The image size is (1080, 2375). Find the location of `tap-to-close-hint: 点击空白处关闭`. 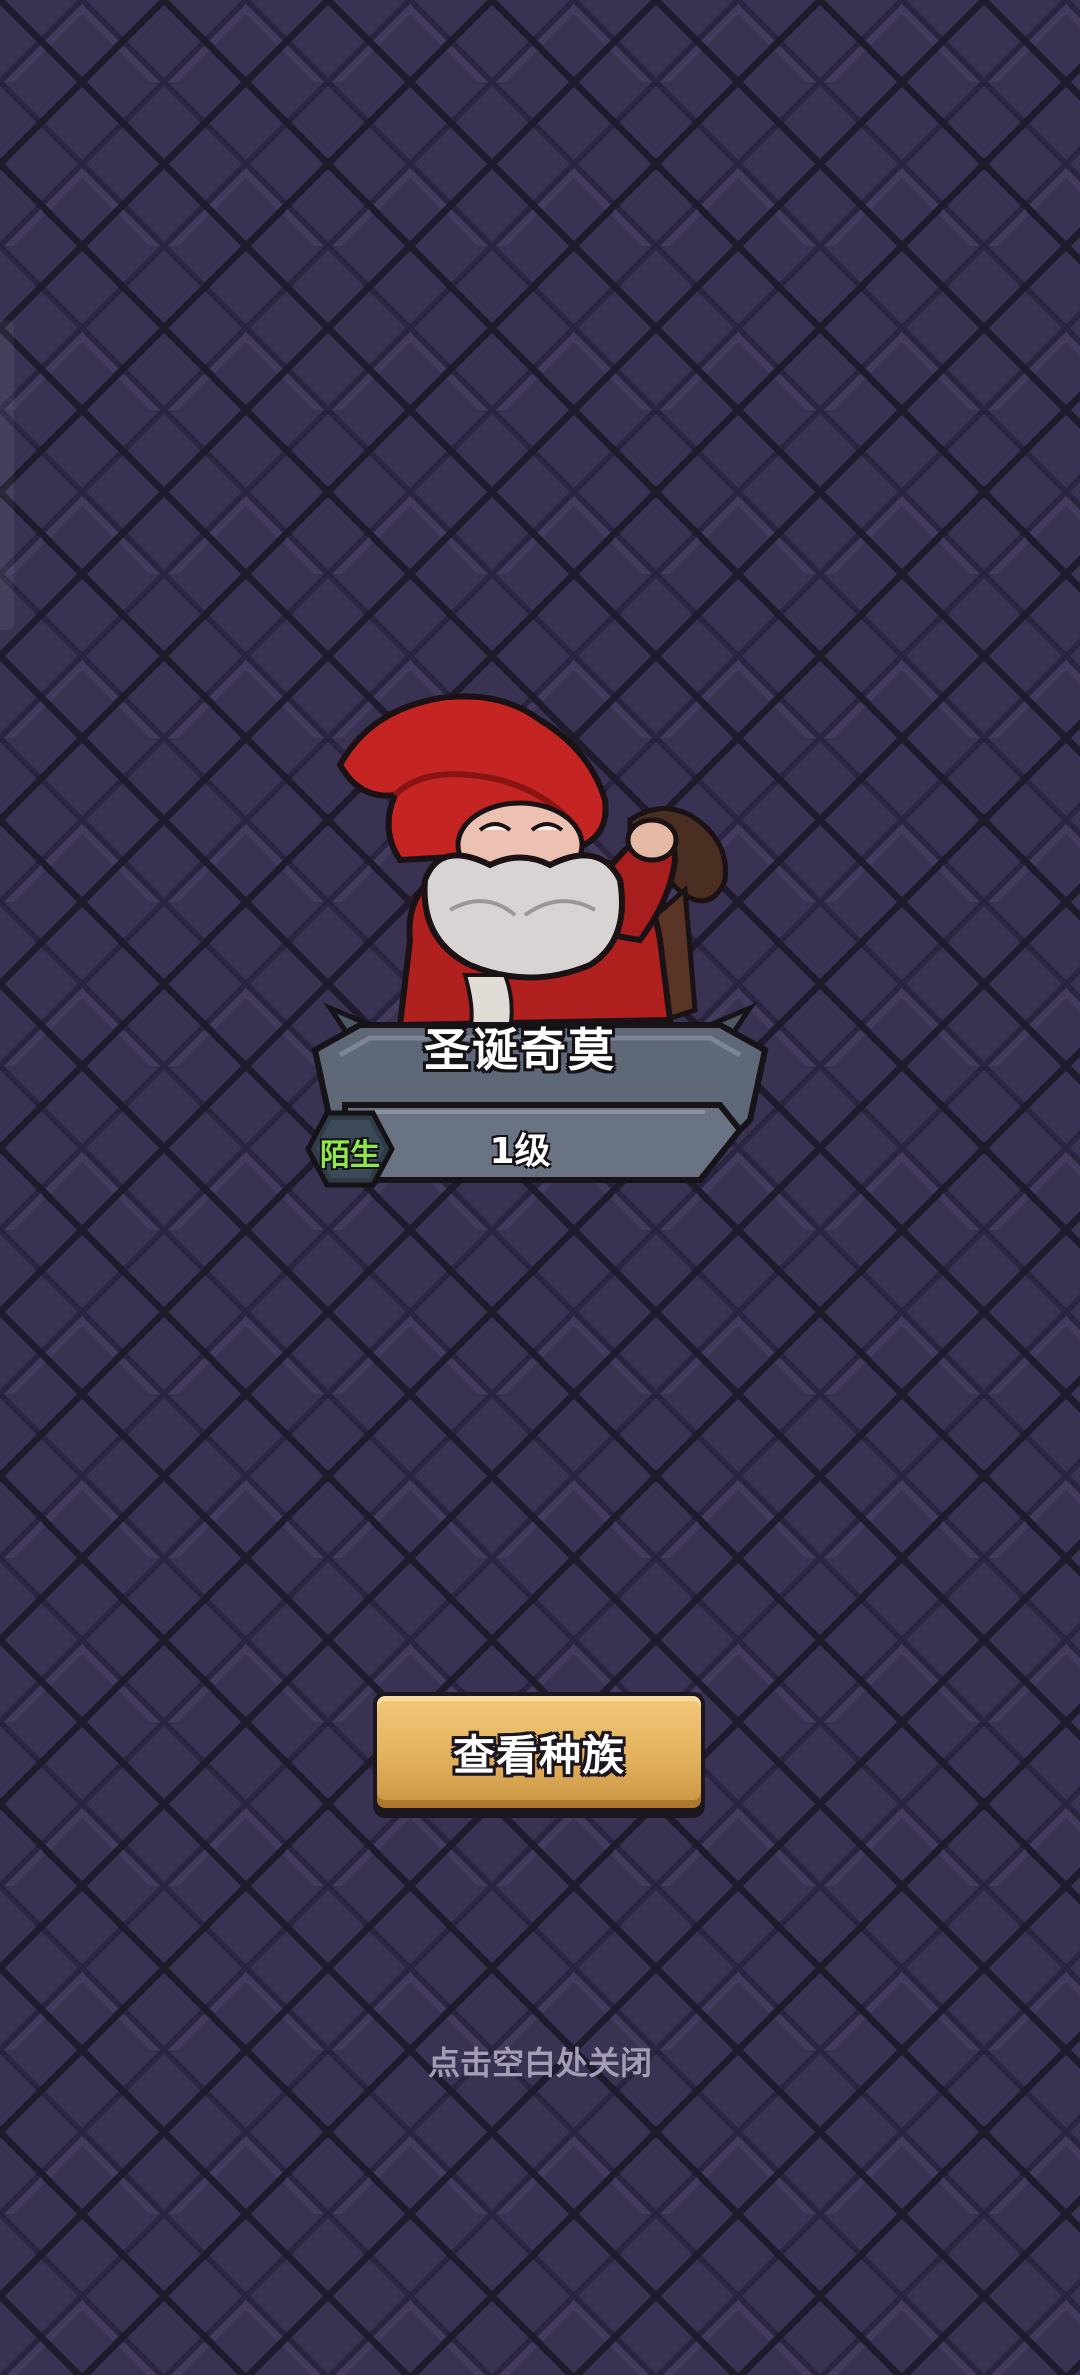

tap-to-close-hint: 点击空白处关闭 is located at coordinates (540, 2061).